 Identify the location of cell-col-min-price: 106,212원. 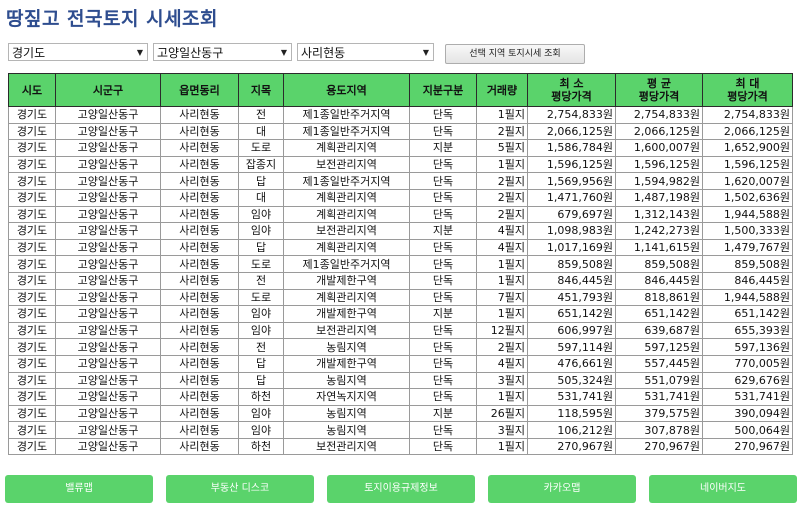
(571, 430).